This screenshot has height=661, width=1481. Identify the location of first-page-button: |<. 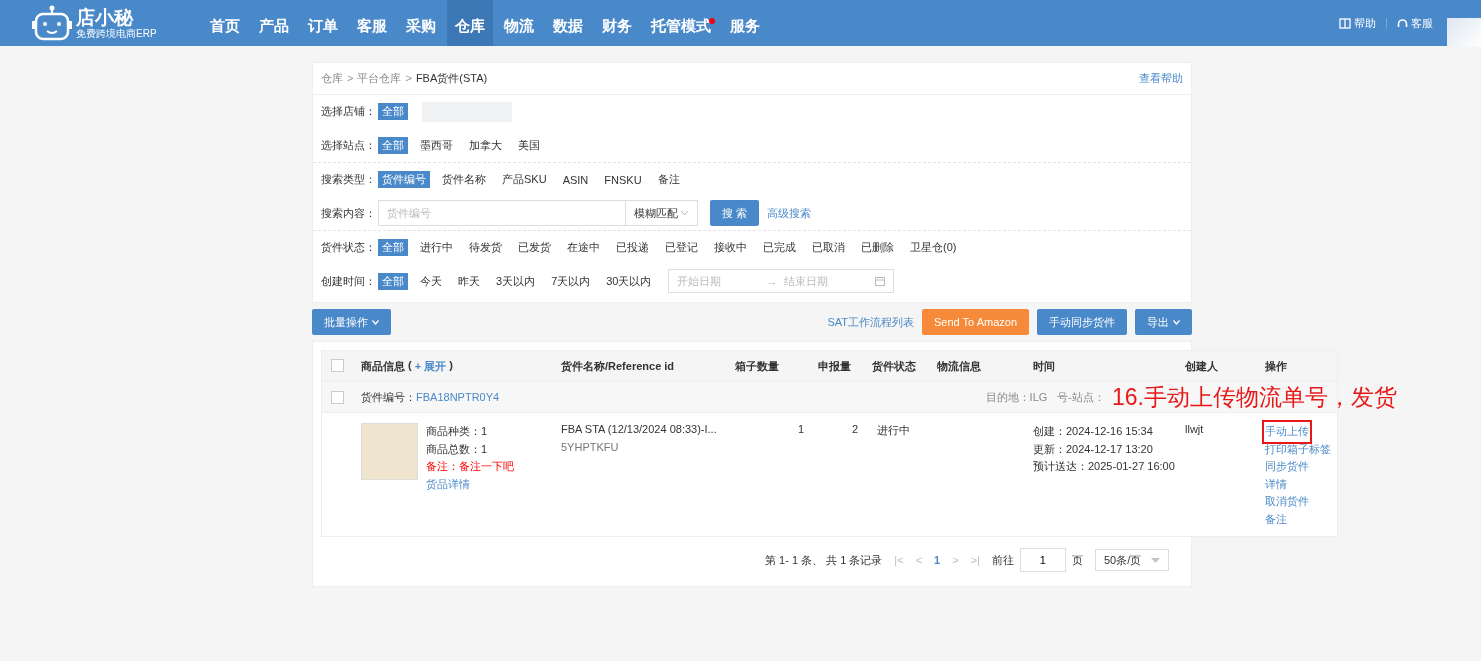
(899, 560).